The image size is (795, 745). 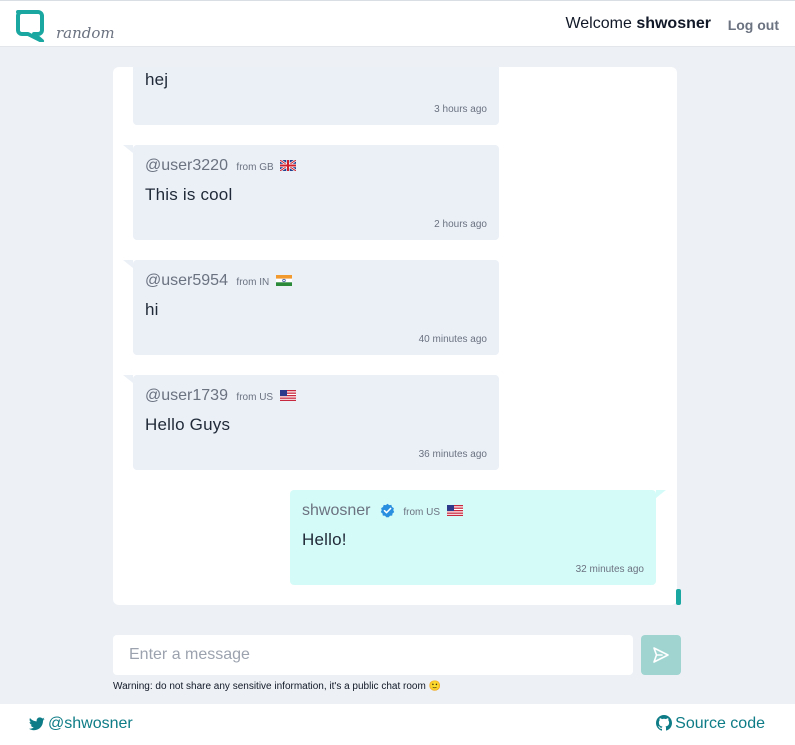 What do you see at coordinates (678, 597) in the screenshot?
I see `chat-scrollbar-thumb` at bounding box center [678, 597].